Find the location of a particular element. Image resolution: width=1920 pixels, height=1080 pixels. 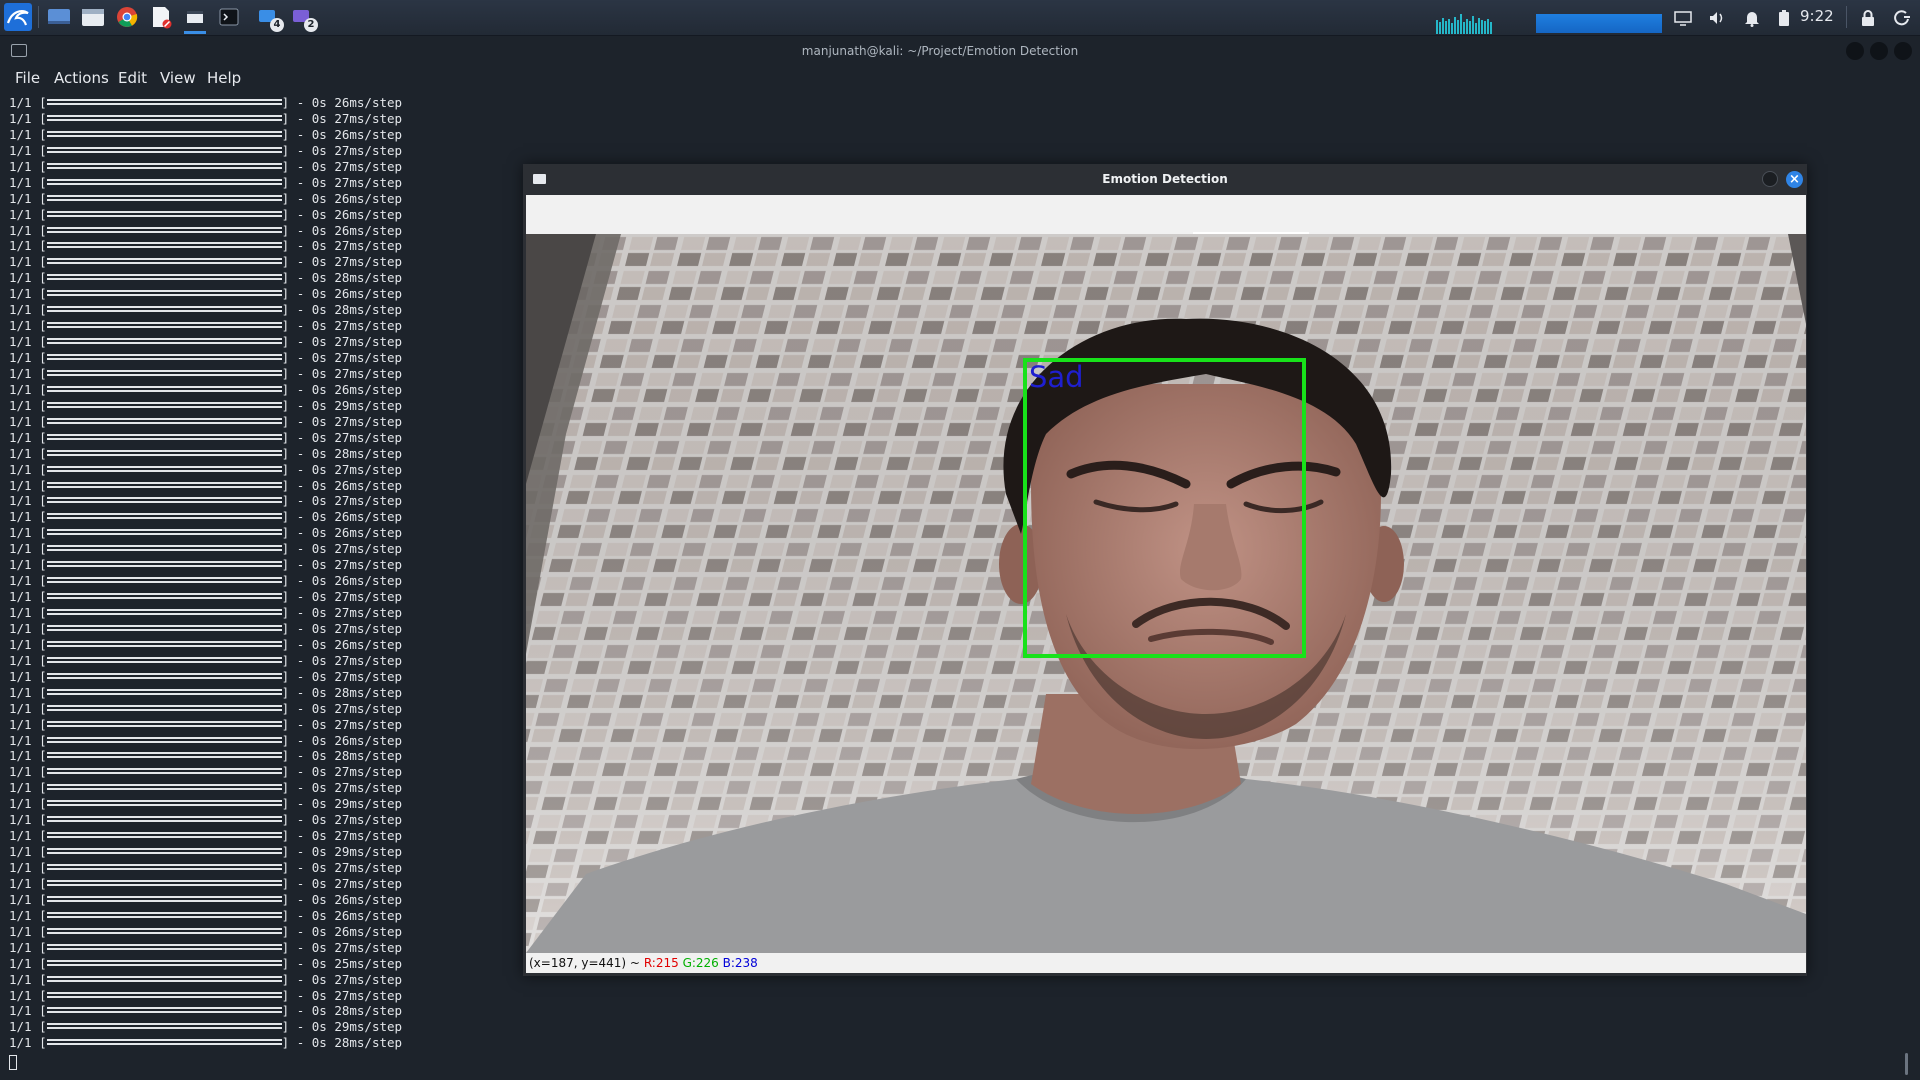

emotion-window-title: Emotion Detection is located at coordinates (1165, 179).